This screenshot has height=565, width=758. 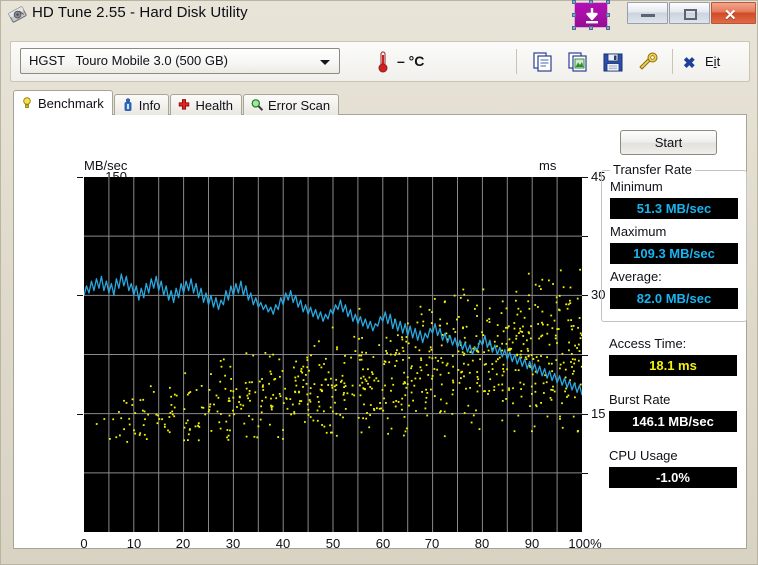 I want to click on close-button: ✕, so click(x=733, y=13).